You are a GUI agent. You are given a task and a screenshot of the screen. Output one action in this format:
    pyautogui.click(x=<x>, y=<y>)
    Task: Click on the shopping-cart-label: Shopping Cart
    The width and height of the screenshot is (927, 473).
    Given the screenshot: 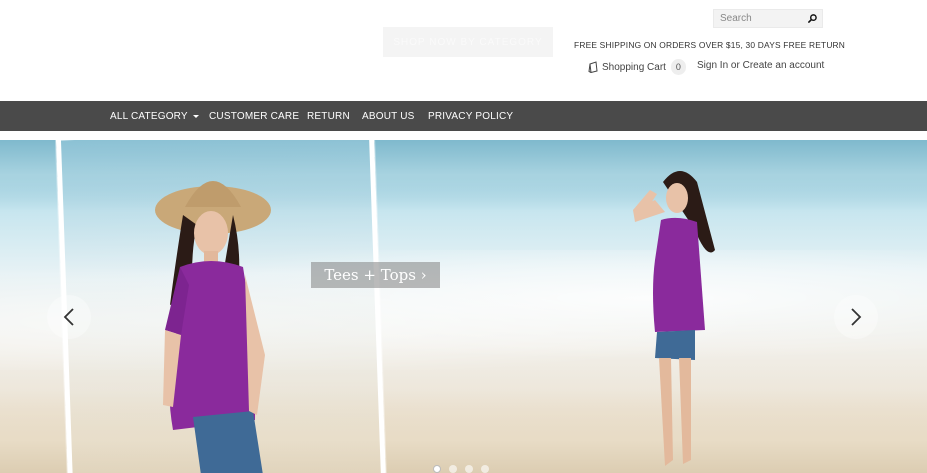 What is the action you would take?
    pyautogui.click(x=634, y=67)
    